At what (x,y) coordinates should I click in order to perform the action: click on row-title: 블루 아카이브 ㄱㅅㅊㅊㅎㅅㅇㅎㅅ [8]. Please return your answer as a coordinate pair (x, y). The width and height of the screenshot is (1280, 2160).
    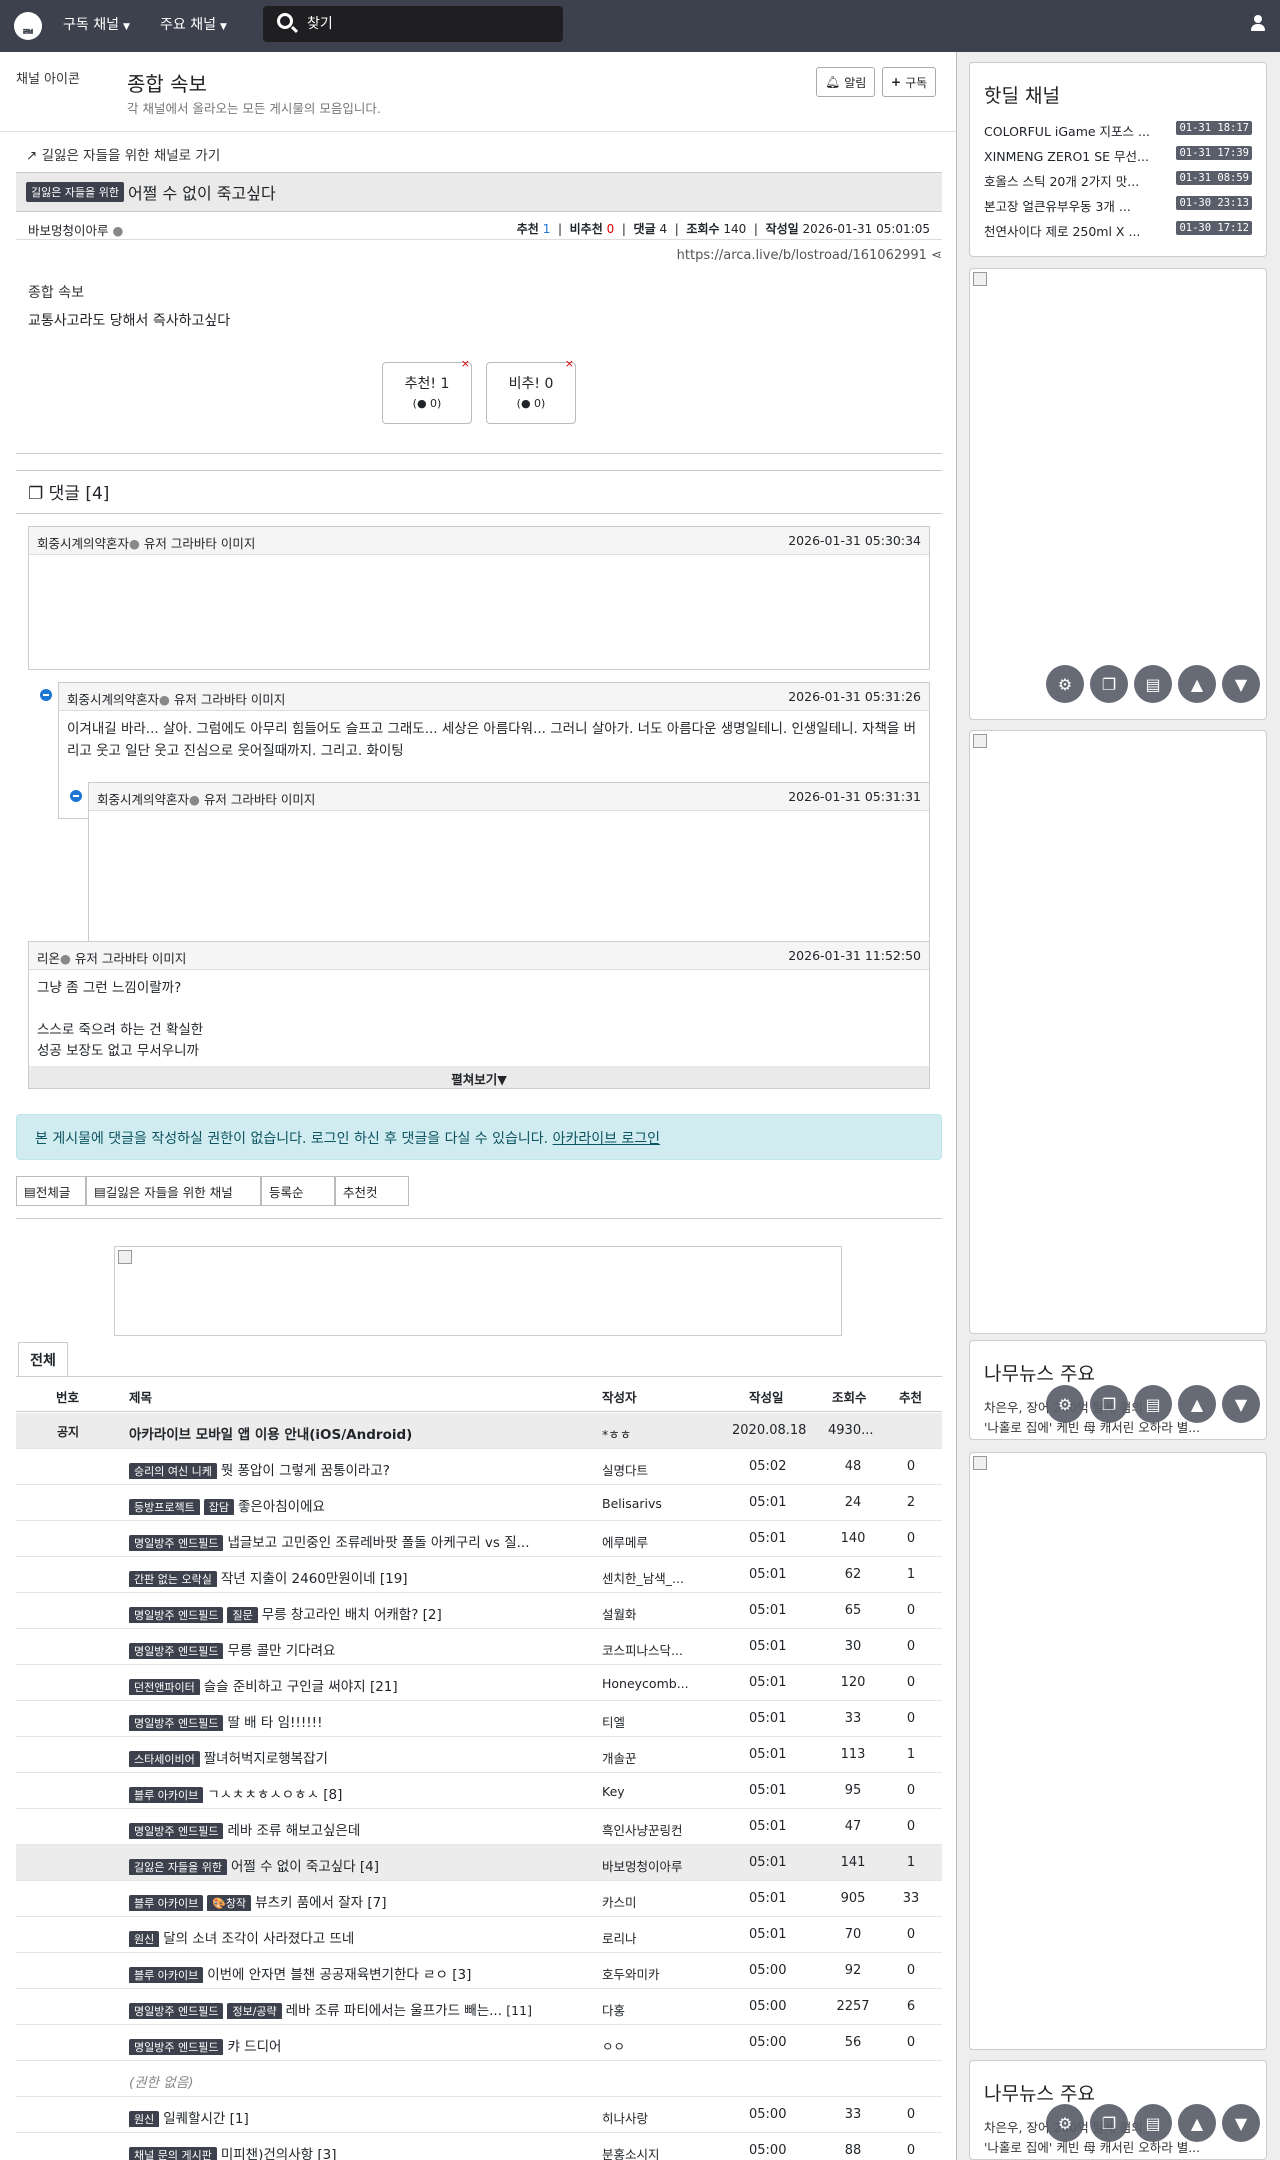
    Looking at the image, I should click on (359, 1793).